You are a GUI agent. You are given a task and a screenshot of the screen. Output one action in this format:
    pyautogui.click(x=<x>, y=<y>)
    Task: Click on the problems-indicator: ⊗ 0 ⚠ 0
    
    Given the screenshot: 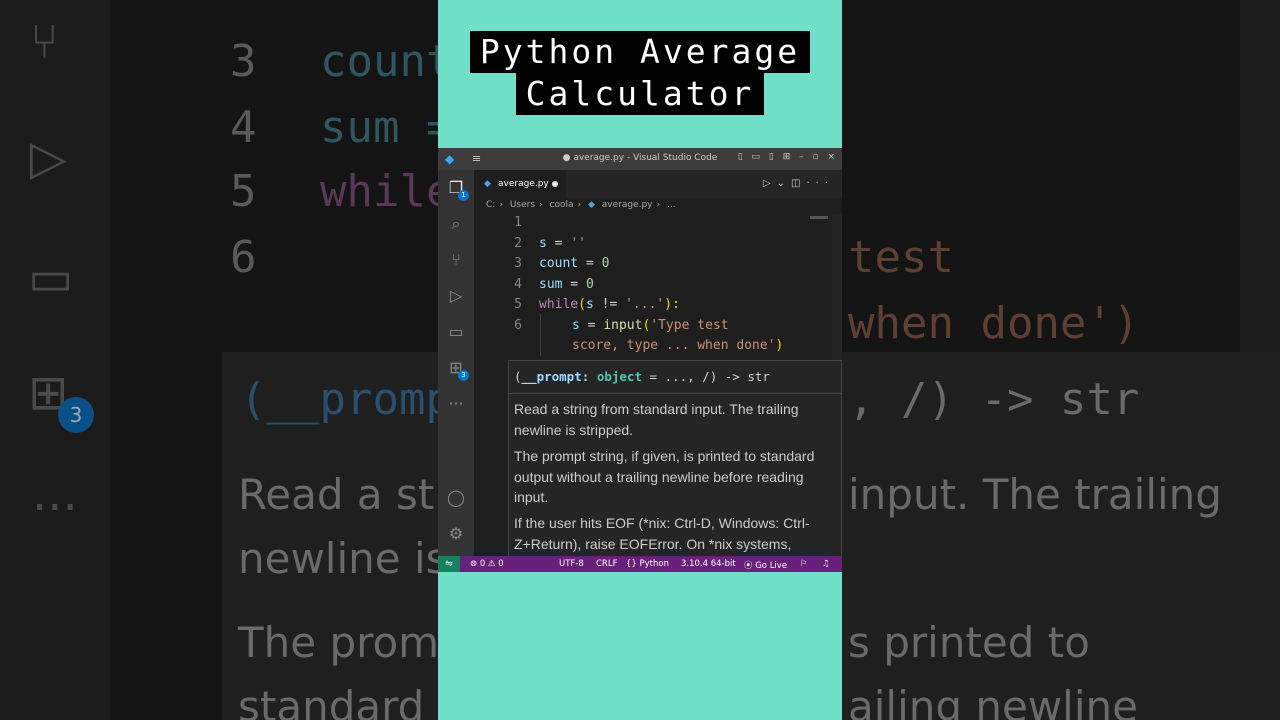 What is the action you would take?
    pyautogui.click(x=487, y=564)
    